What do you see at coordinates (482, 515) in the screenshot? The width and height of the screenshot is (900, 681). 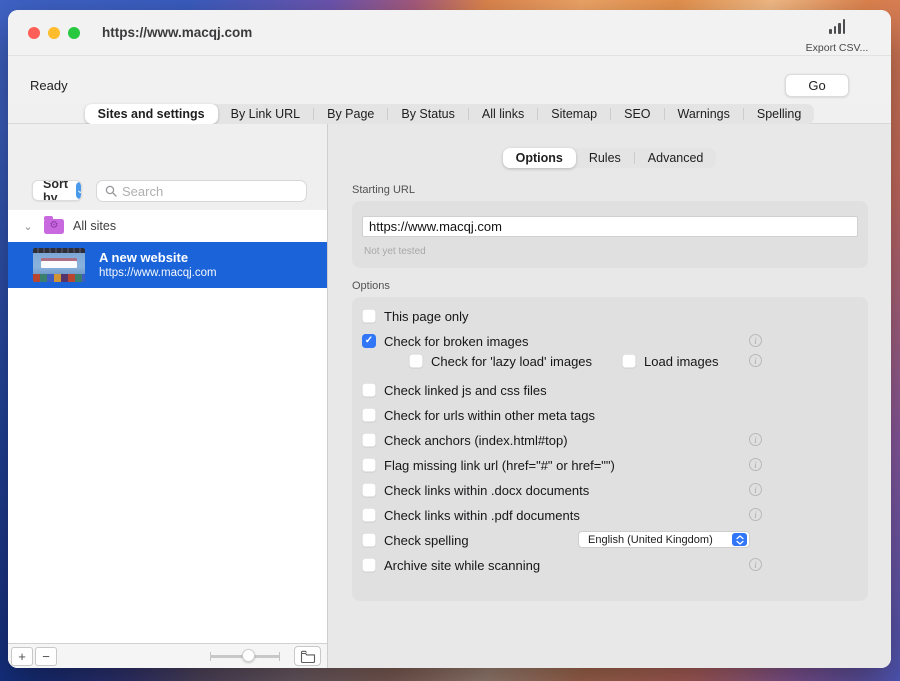 I see `checkbox-label: Check links within .pdf documents` at bounding box center [482, 515].